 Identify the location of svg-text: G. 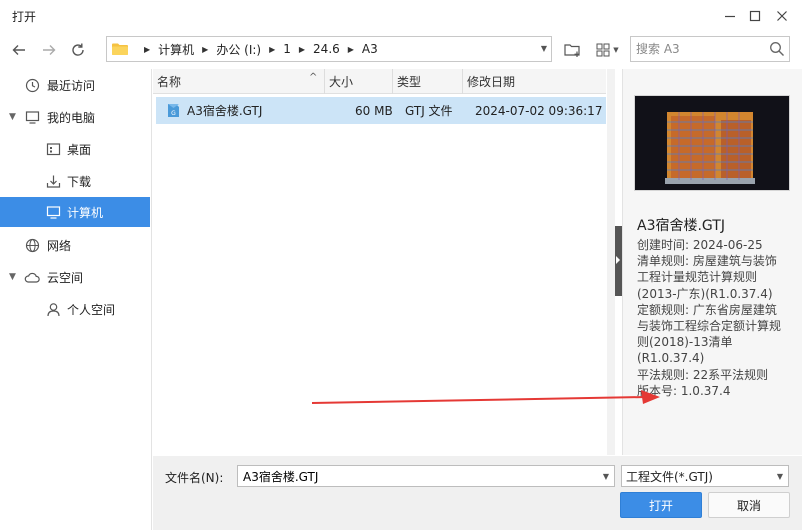
(173, 113).